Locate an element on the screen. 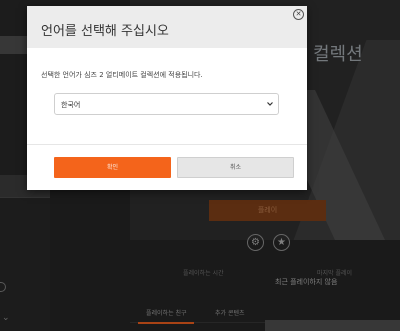 This screenshot has width=400, height=331. dialog-title: 언어를 선택해 주십시오 is located at coordinates (105, 31).